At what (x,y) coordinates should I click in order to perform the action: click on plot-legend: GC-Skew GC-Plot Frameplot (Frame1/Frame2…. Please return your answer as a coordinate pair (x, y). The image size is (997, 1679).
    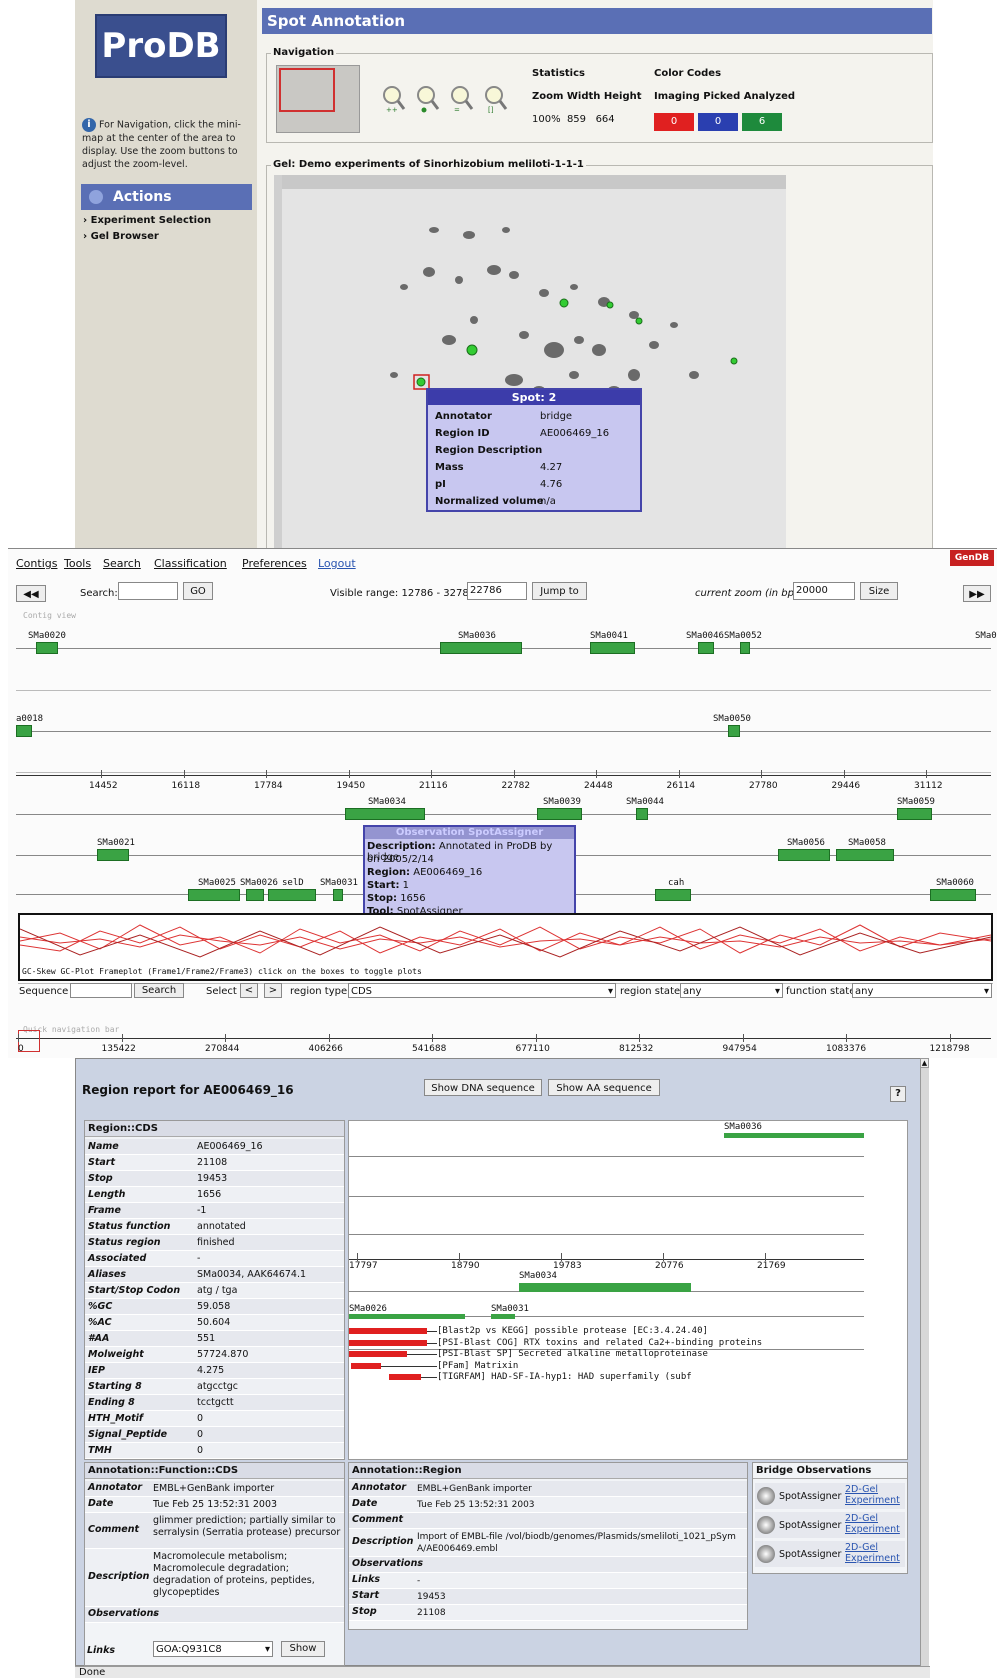
    Looking at the image, I should click on (222, 971).